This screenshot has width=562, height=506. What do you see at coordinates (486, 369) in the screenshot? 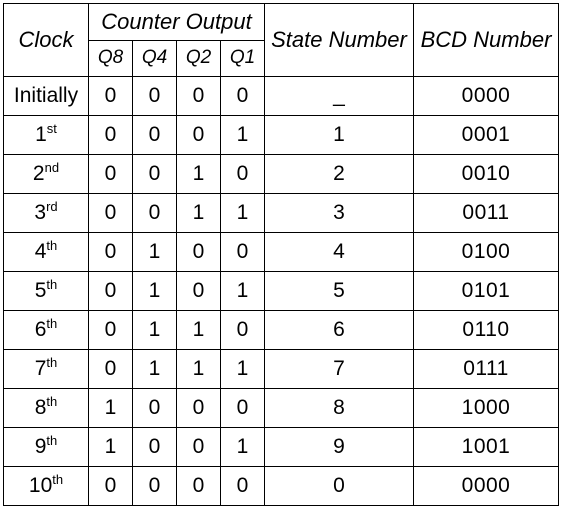
I see `cell-bcd-number: 0111` at bounding box center [486, 369].